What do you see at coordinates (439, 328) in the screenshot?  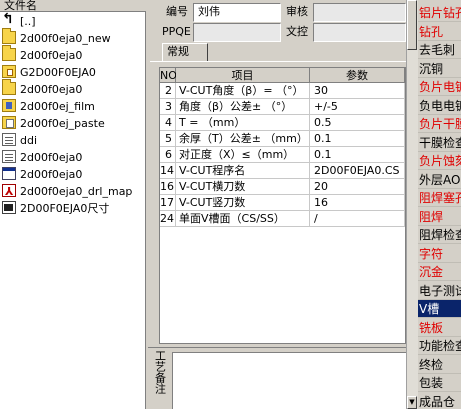 I see `process-item: 铣板` at bounding box center [439, 328].